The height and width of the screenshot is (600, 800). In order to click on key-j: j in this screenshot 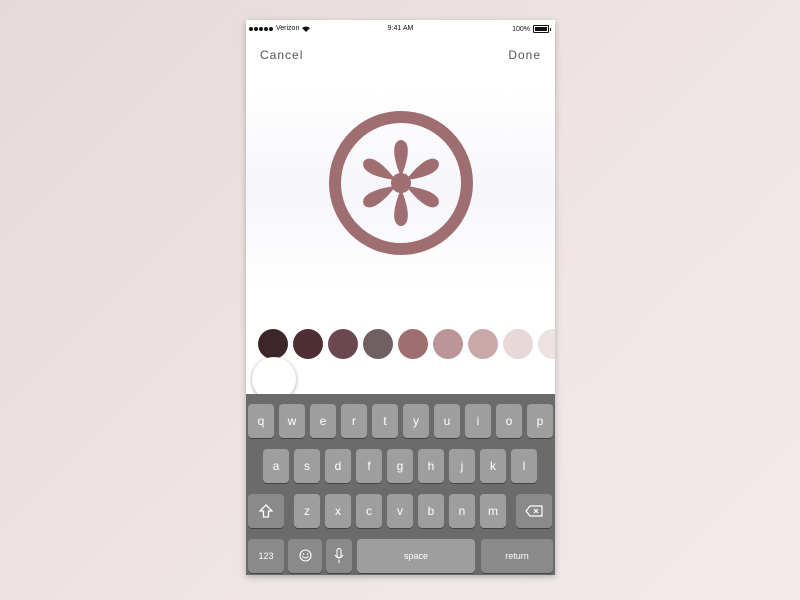, I will do `click(462, 466)`.